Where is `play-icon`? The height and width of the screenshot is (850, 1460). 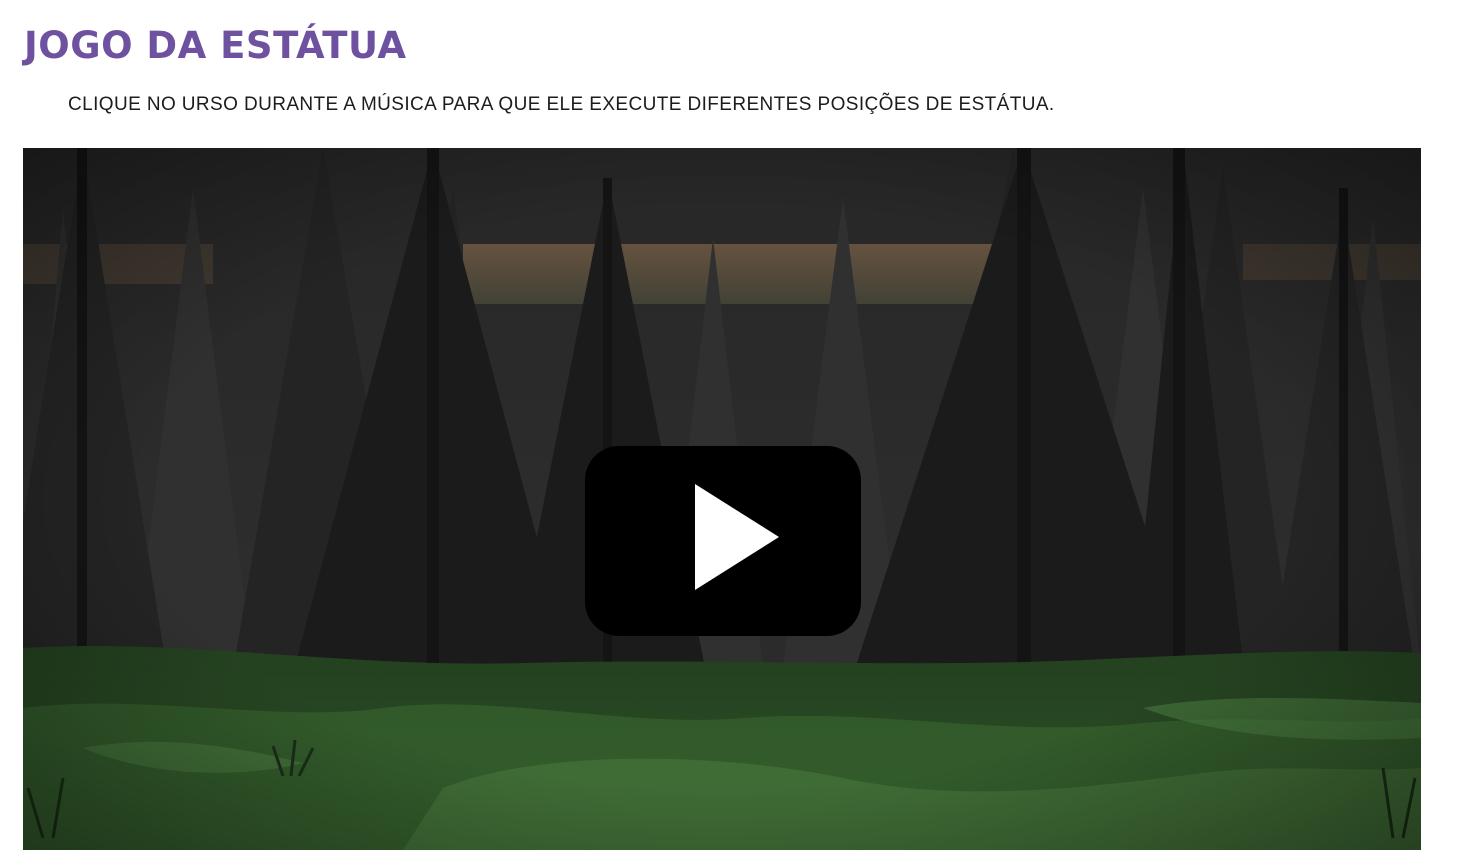
play-icon is located at coordinates (737, 537).